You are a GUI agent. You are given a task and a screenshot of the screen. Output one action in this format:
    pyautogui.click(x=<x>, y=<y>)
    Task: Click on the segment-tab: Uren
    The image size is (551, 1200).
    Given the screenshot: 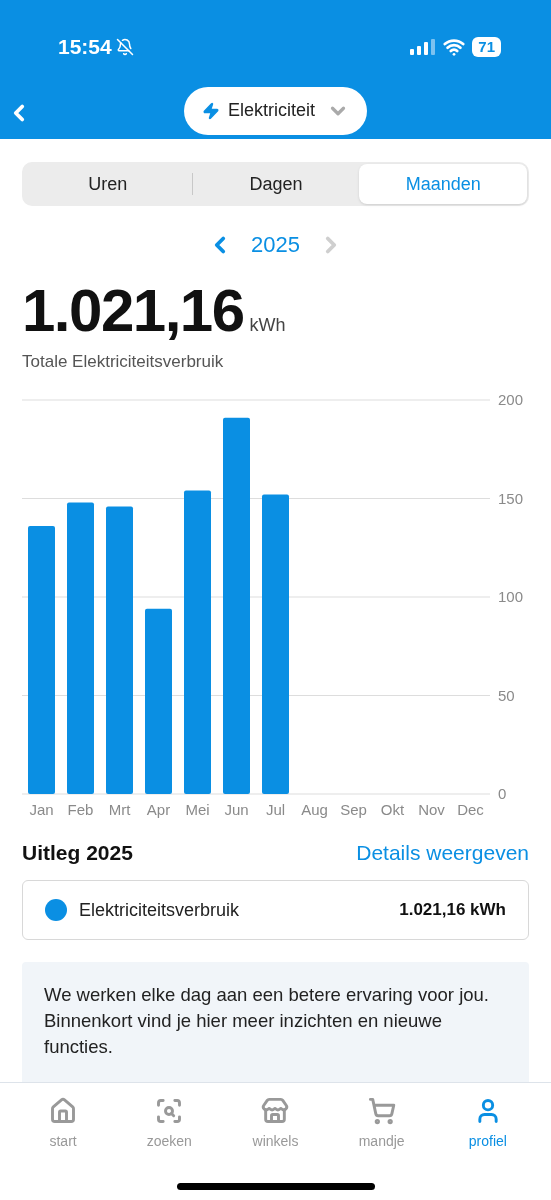 What is the action you would take?
    pyautogui.click(x=108, y=184)
    